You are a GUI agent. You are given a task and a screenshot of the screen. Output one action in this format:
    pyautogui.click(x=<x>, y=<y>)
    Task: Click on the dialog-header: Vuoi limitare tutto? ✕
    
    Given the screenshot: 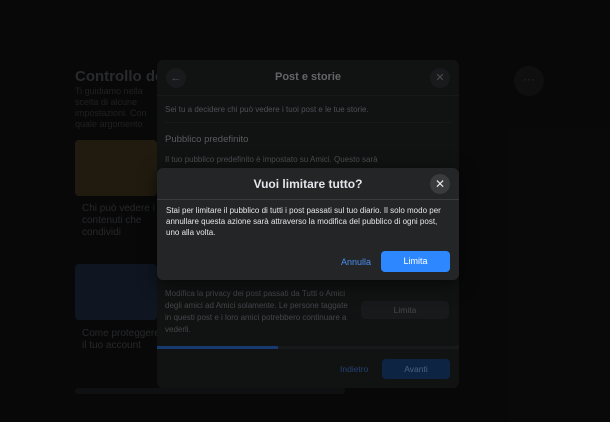 What is the action you would take?
    pyautogui.click(x=308, y=184)
    